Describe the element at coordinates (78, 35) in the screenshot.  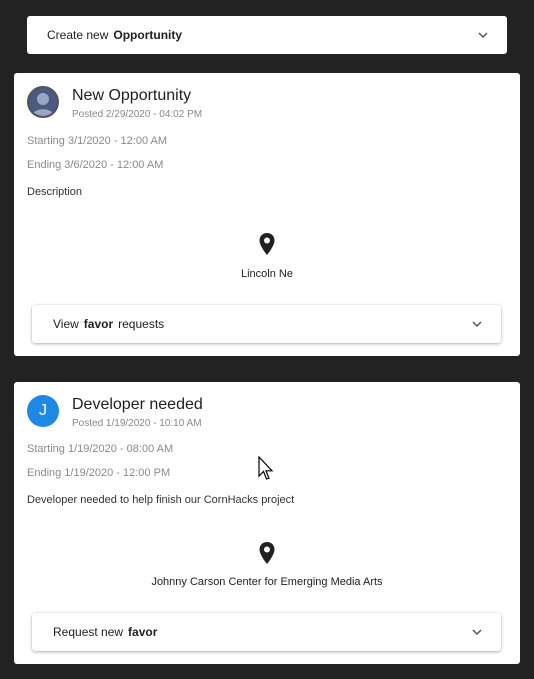
I see `create-prefix: Create new` at that location.